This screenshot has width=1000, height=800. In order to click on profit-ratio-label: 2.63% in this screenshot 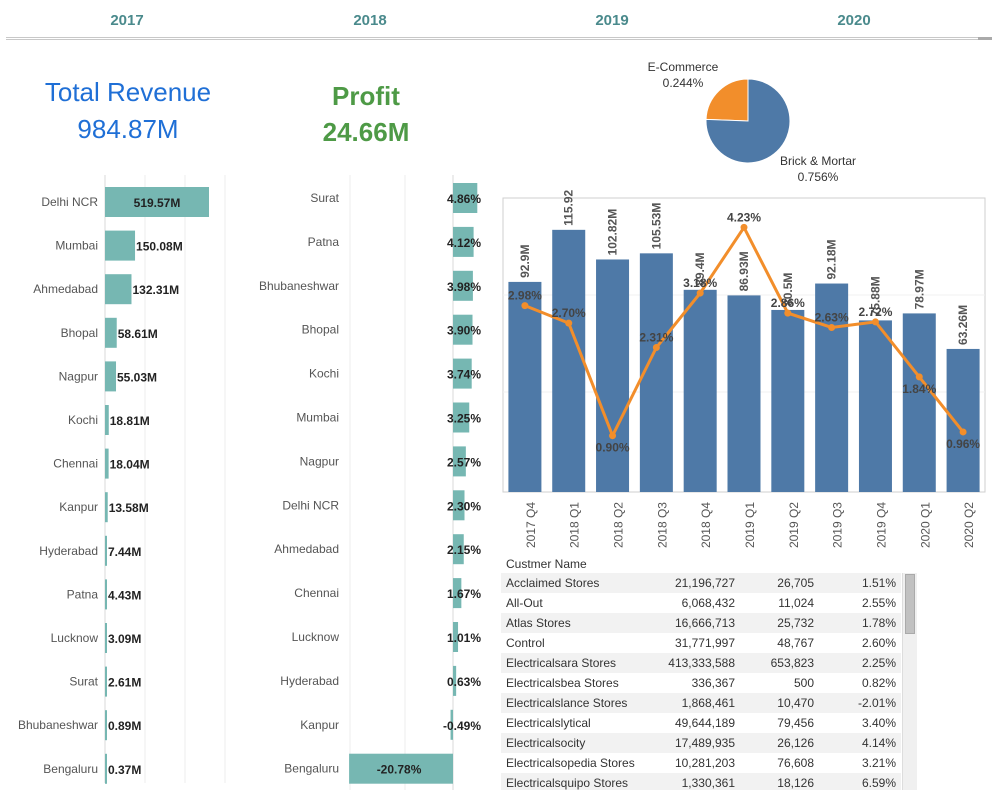, I will do `click(832, 317)`.